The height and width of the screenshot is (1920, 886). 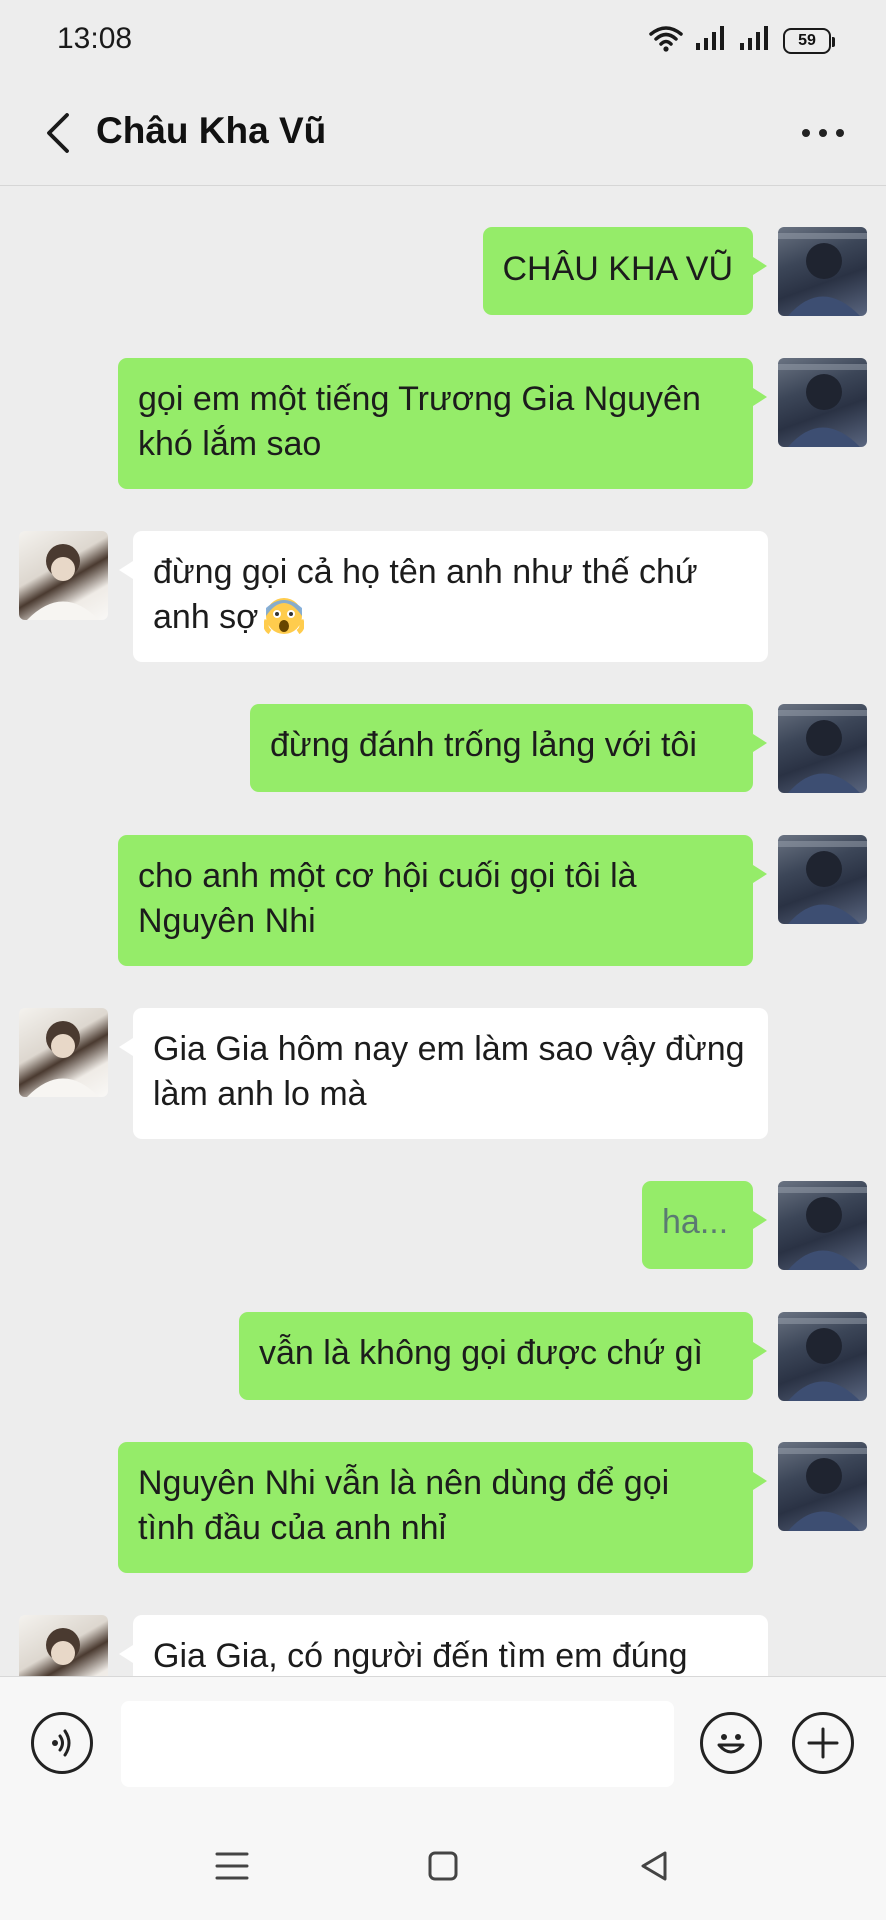 I want to click on voice-icon, so click(x=61, y=1743).